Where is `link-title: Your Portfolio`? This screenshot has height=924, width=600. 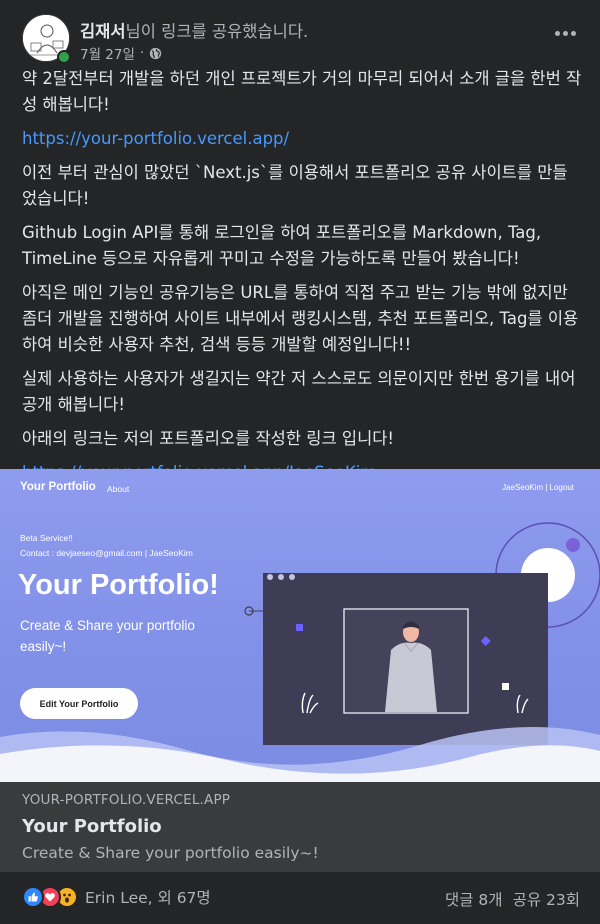
link-title: Your Portfolio is located at coordinates (92, 826).